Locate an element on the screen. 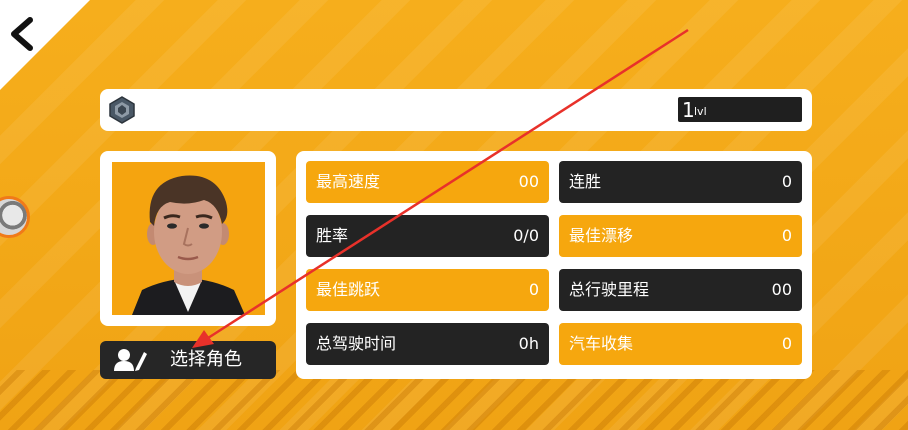 This screenshot has width=908, height=430. stat-label: 最佳跳跃 is located at coordinates (348, 289).